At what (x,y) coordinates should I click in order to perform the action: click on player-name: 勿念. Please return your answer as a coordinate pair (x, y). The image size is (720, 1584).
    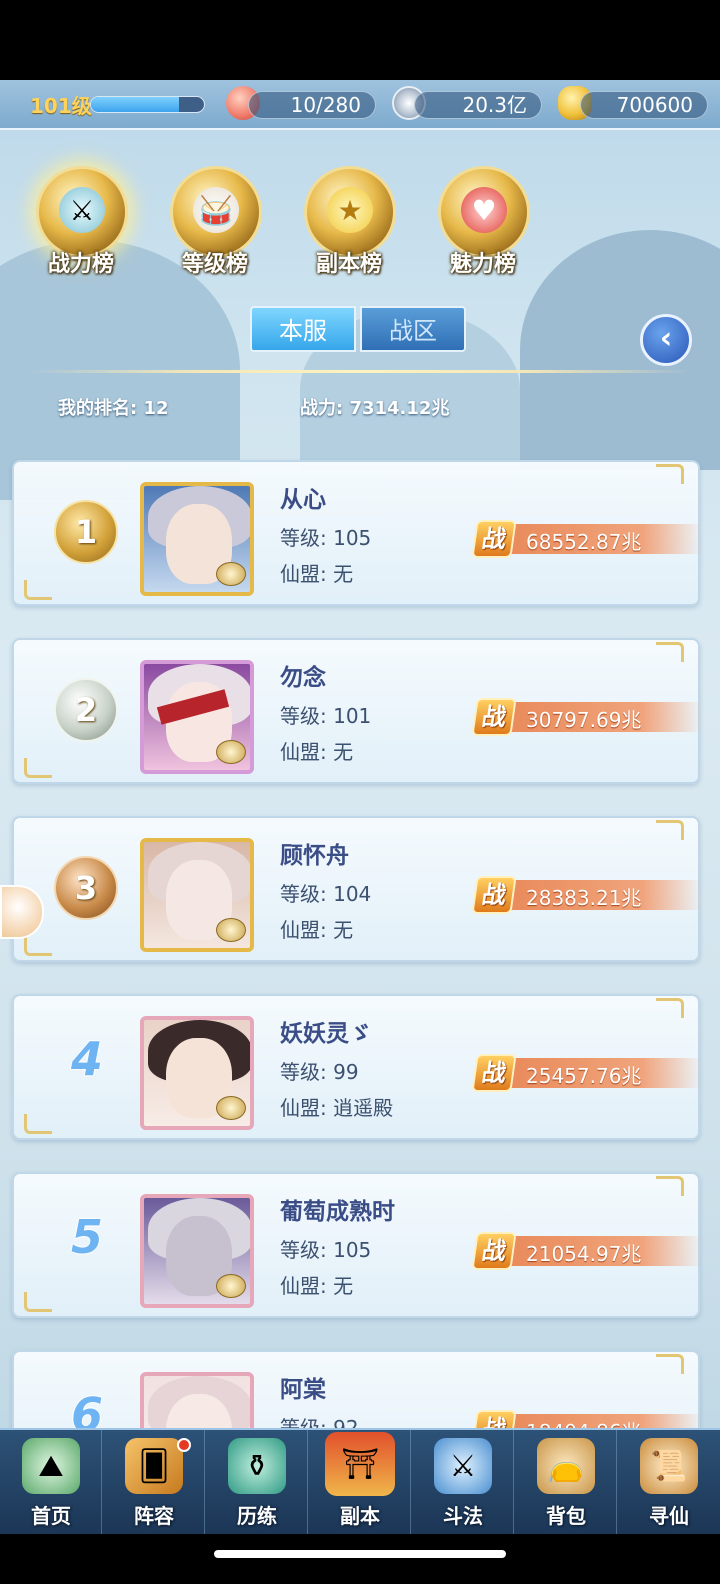
    Looking at the image, I should click on (303, 678).